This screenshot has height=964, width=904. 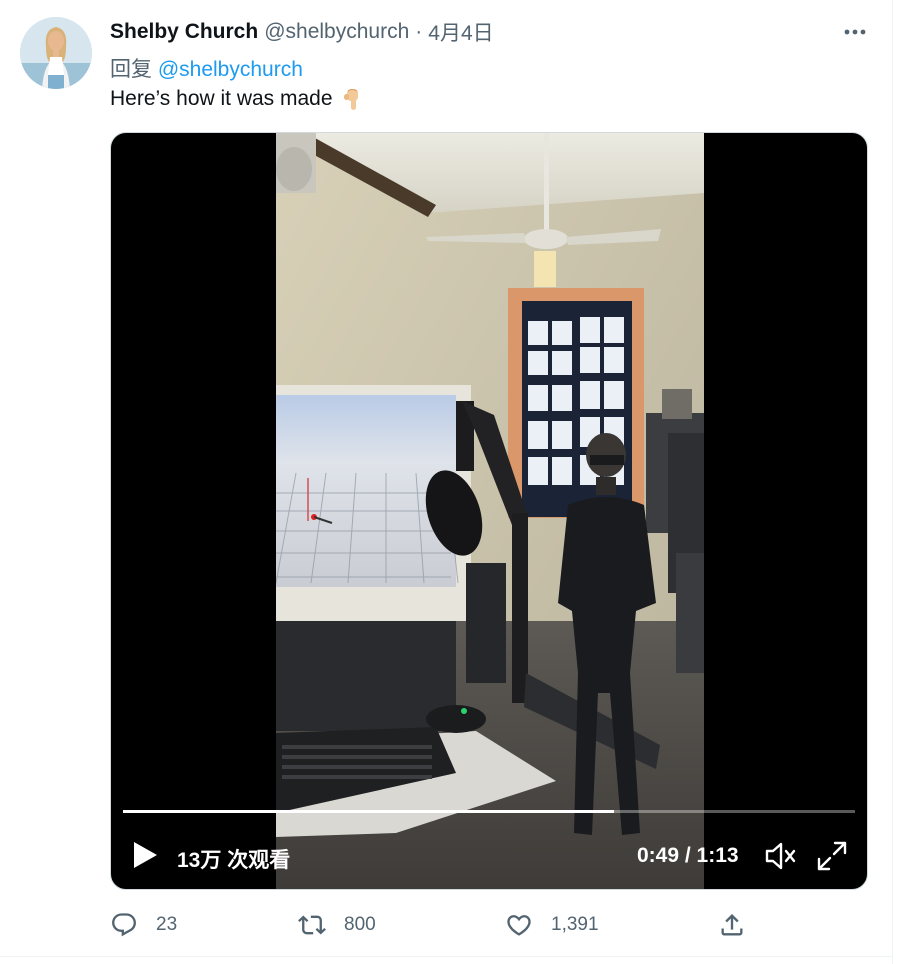 What do you see at coordinates (167, 924) in the screenshot?
I see `reply-count: 23` at bounding box center [167, 924].